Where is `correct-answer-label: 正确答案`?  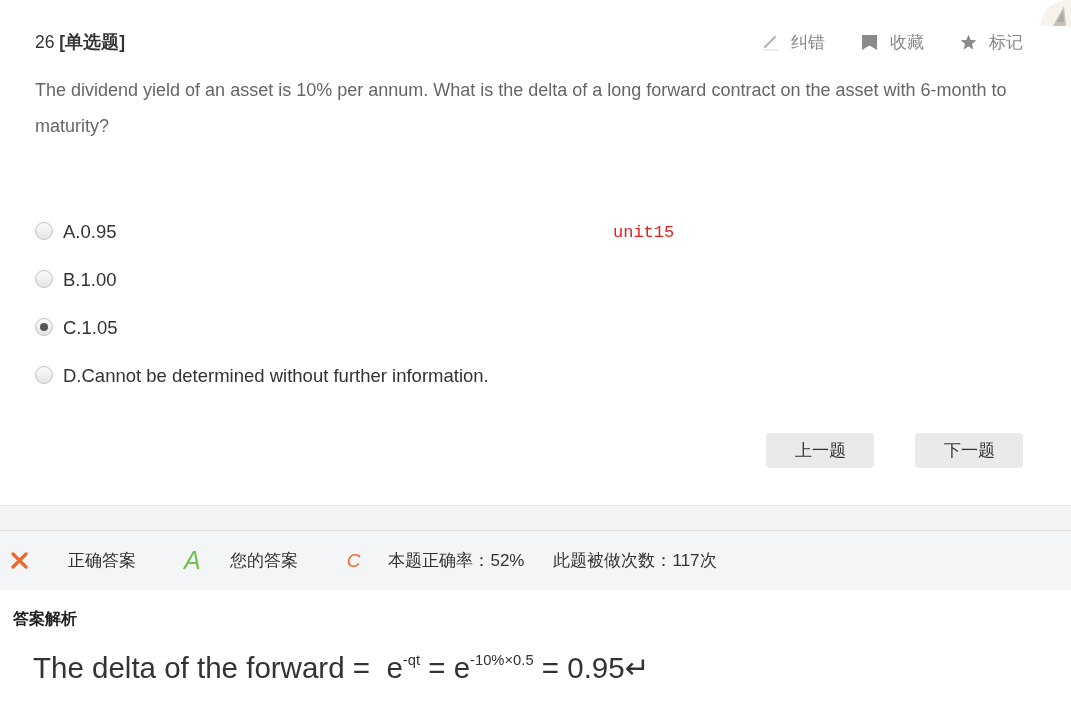 correct-answer-label: 正确答案 is located at coordinates (102, 561).